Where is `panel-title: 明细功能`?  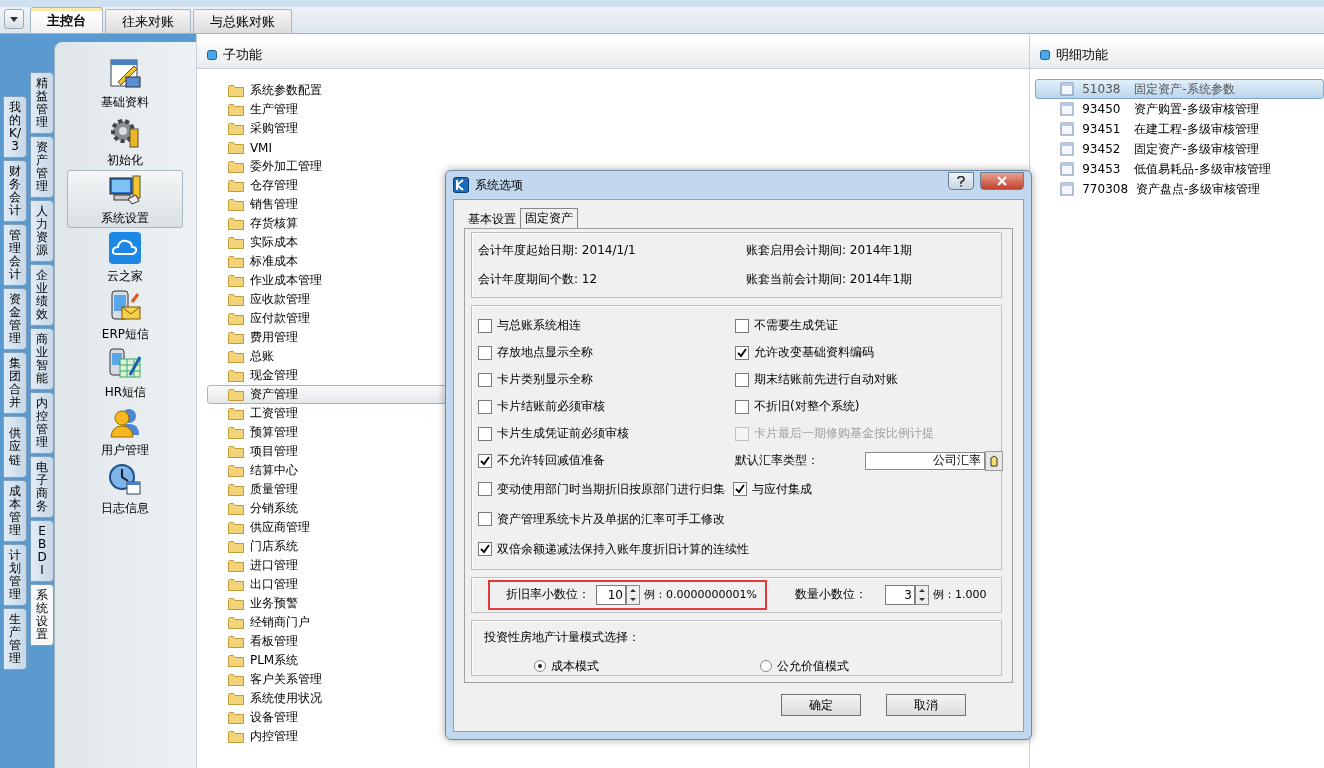 panel-title: 明细功能 is located at coordinates (1082, 55).